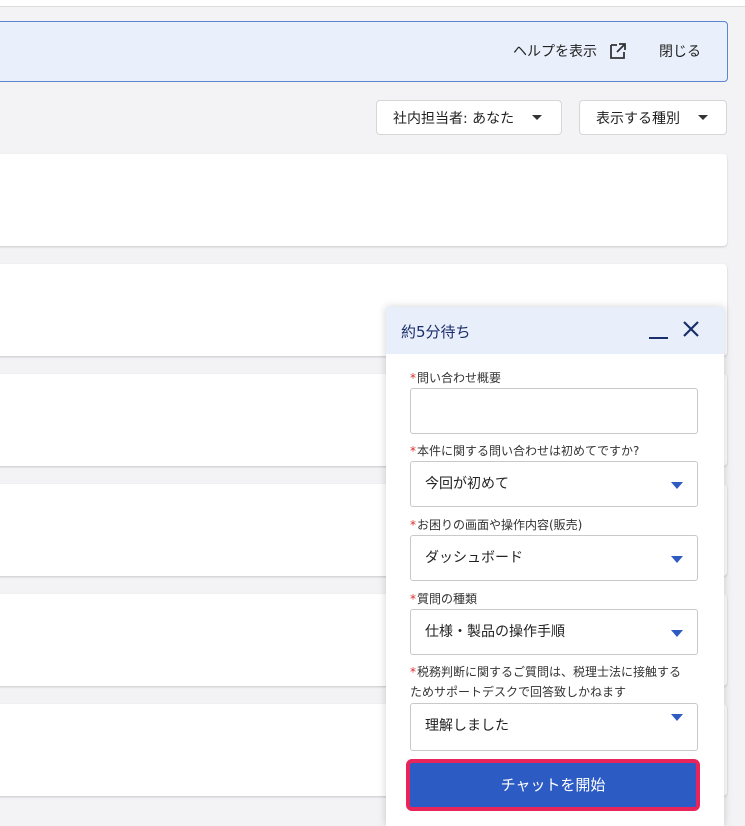  Describe the element at coordinates (444, 599) in the screenshot. I see `field-label-question-type: *質問の種類` at that location.